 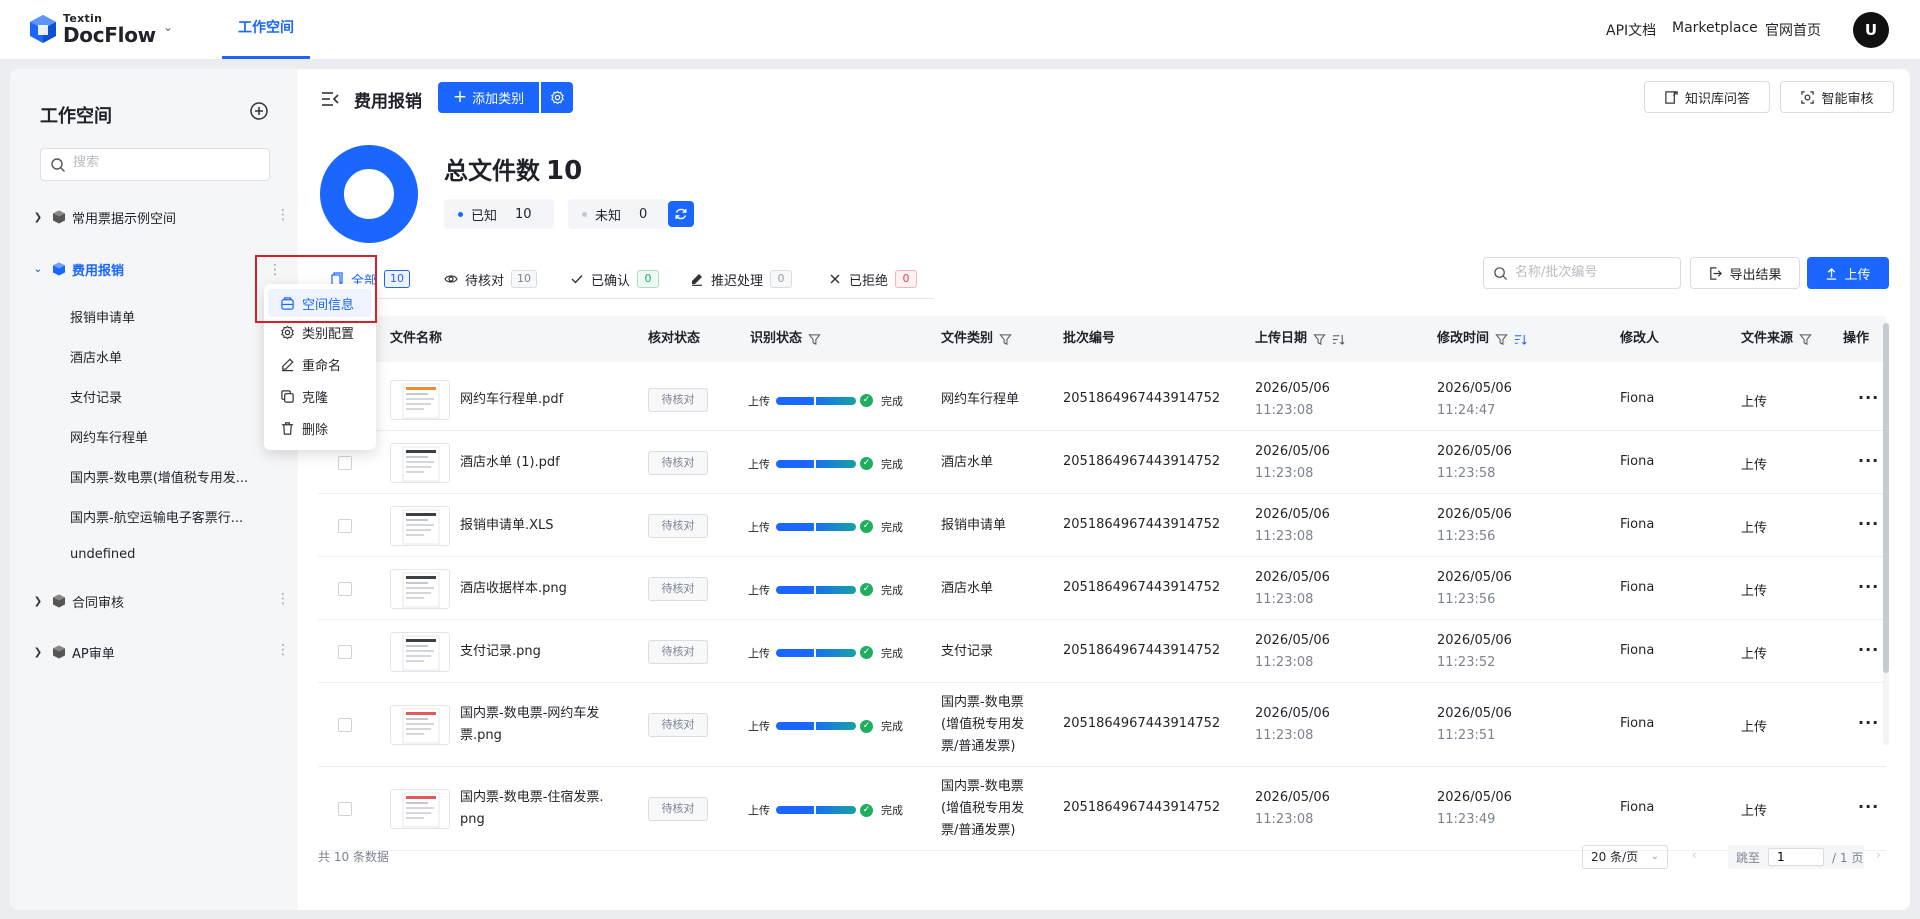 What do you see at coordinates (1715, 28) in the screenshot?
I see `marketplace-link: Marketplace` at bounding box center [1715, 28].